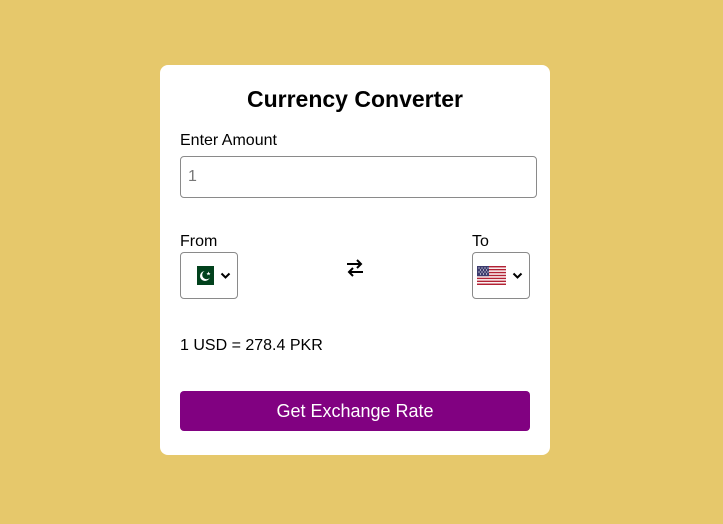  What do you see at coordinates (251, 345) in the screenshot?
I see `exchange-rate-text: 1 USD = 278.4 PKR` at bounding box center [251, 345].